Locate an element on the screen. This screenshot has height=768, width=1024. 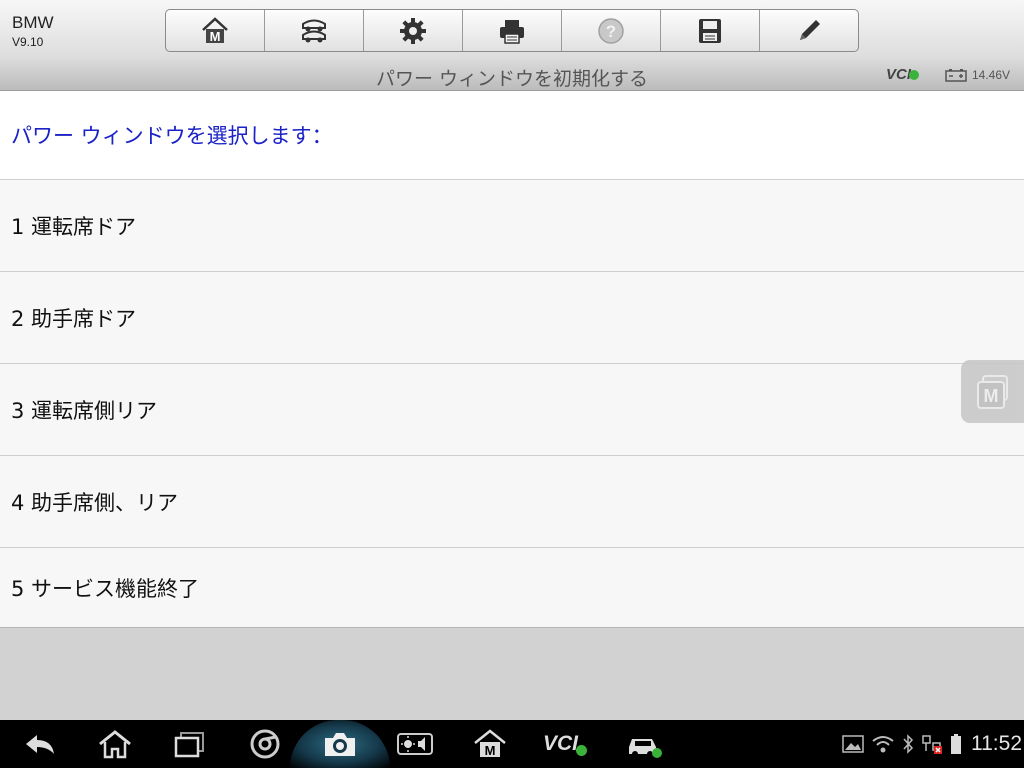
maxisys-home-button: M is located at coordinates (490, 744).